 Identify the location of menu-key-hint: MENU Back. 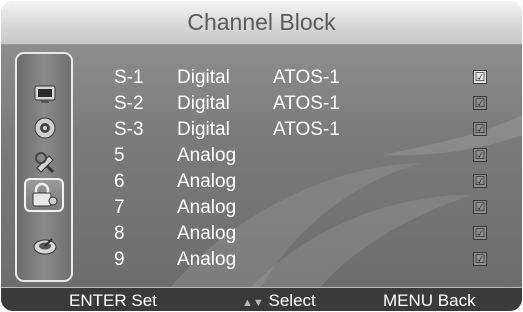
(429, 301).